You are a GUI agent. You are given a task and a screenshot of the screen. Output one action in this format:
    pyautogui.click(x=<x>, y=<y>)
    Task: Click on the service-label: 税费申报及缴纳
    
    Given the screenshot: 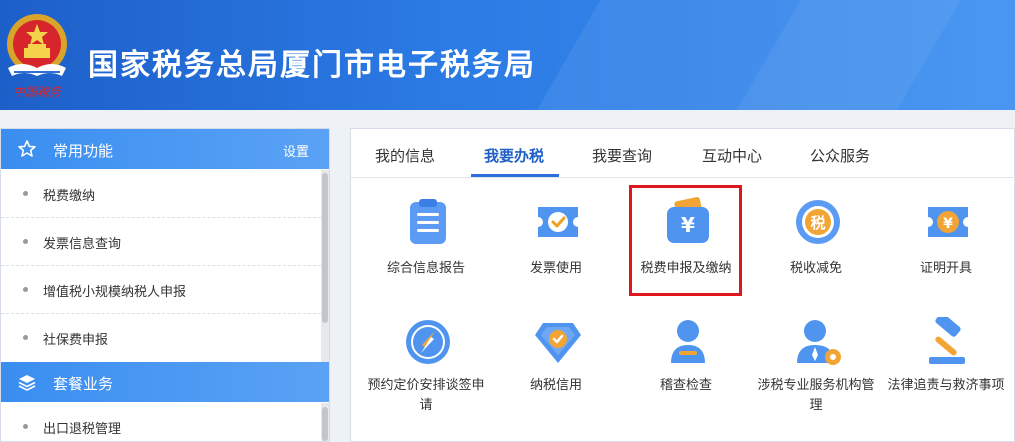 What is the action you would take?
    pyautogui.click(x=686, y=268)
    